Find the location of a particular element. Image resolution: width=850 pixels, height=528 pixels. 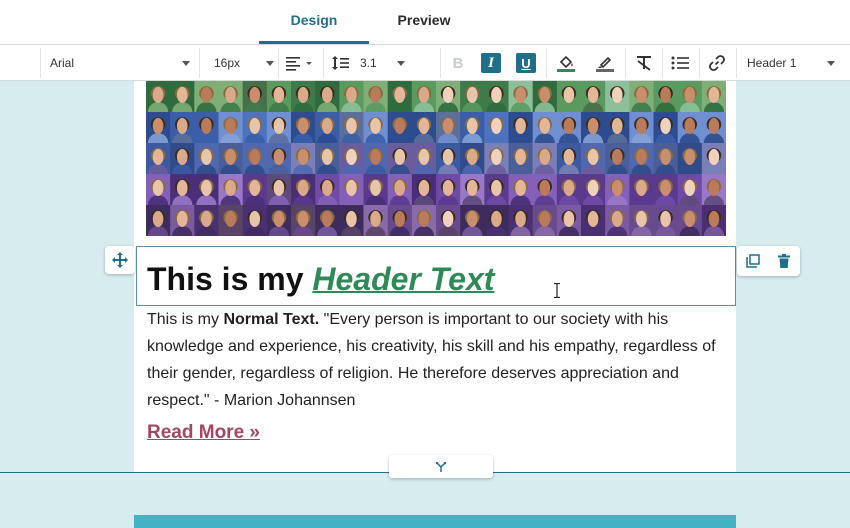

align-button is located at coordinates (300, 63).